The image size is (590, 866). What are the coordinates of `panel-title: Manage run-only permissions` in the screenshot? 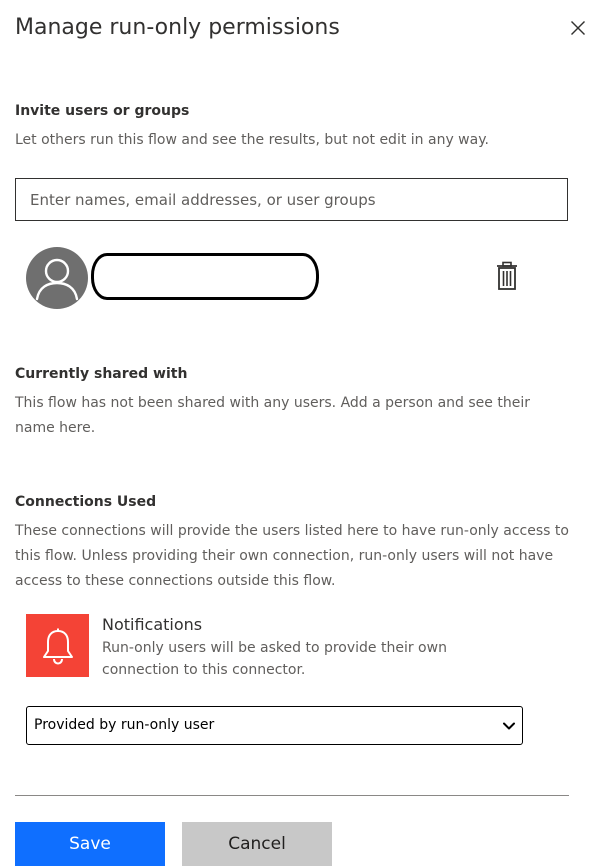 It's located at (177, 27).